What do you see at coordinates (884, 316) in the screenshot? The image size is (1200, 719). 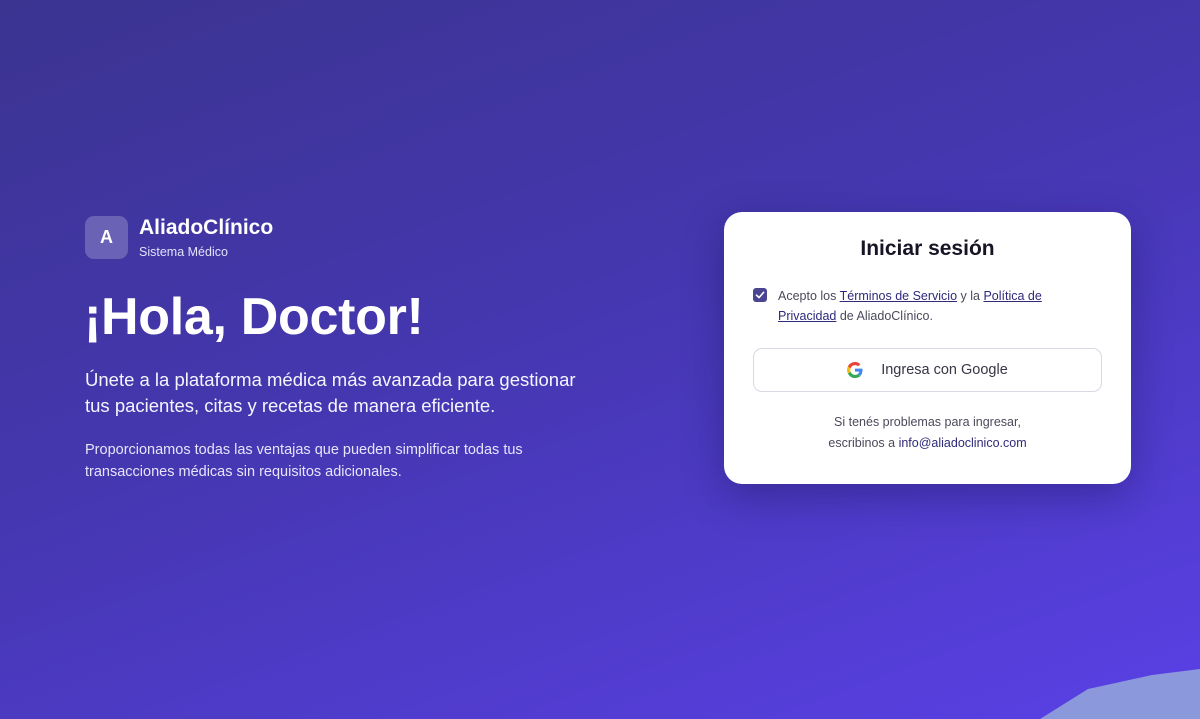 I see `terms-suffix: de AliadoClínico.` at bounding box center [884, 316].